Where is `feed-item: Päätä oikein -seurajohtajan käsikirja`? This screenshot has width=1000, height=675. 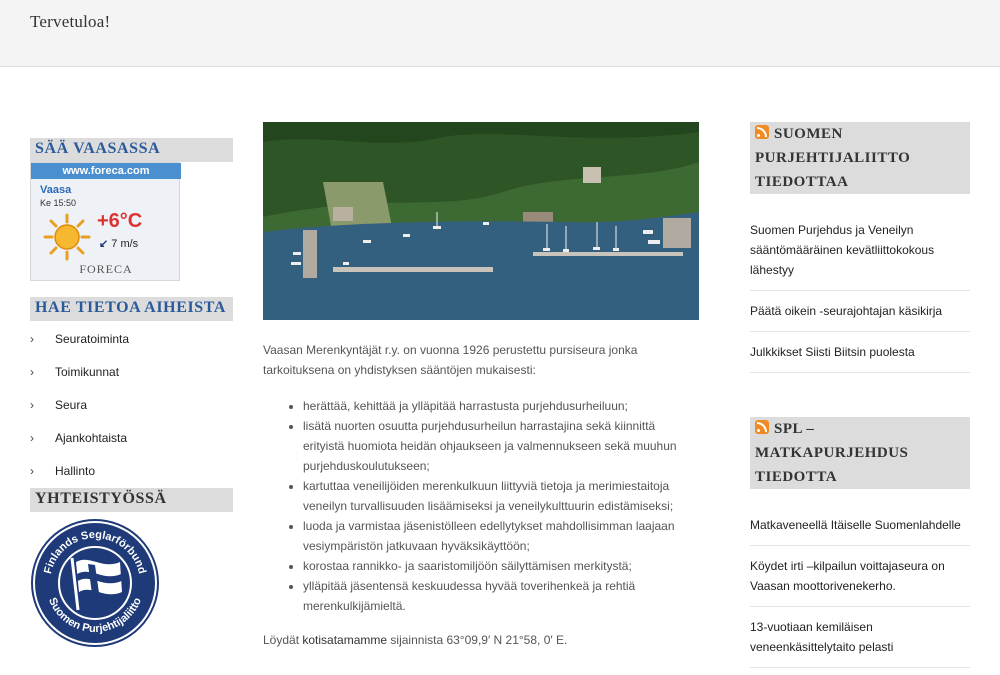 feed-item: Päätä oikein -seurajohtajan käsikirja is located at coordinates (860, 311).